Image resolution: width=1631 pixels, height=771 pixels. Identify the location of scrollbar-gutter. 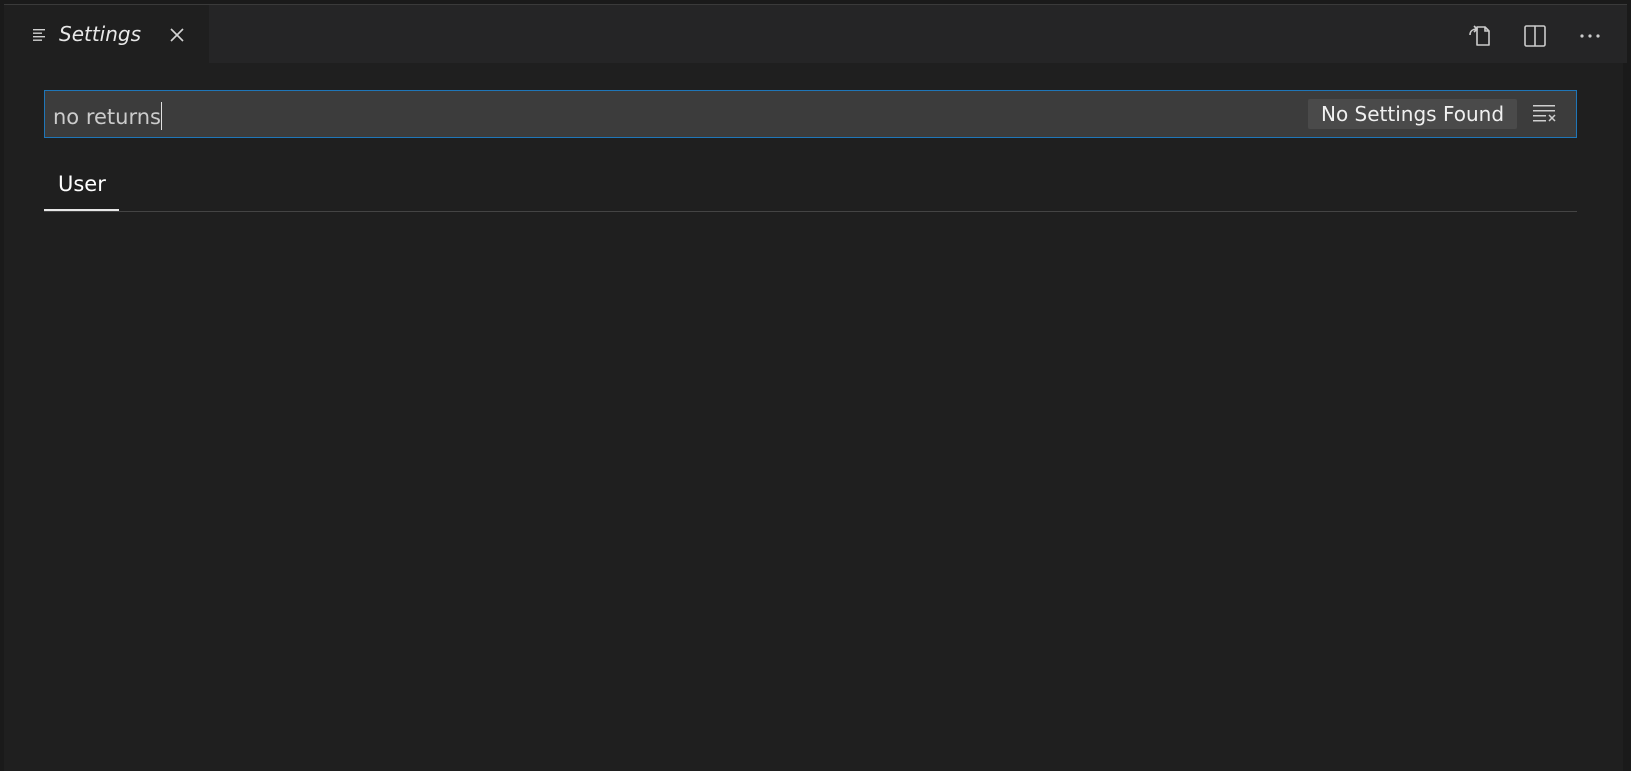
(1625, 417).